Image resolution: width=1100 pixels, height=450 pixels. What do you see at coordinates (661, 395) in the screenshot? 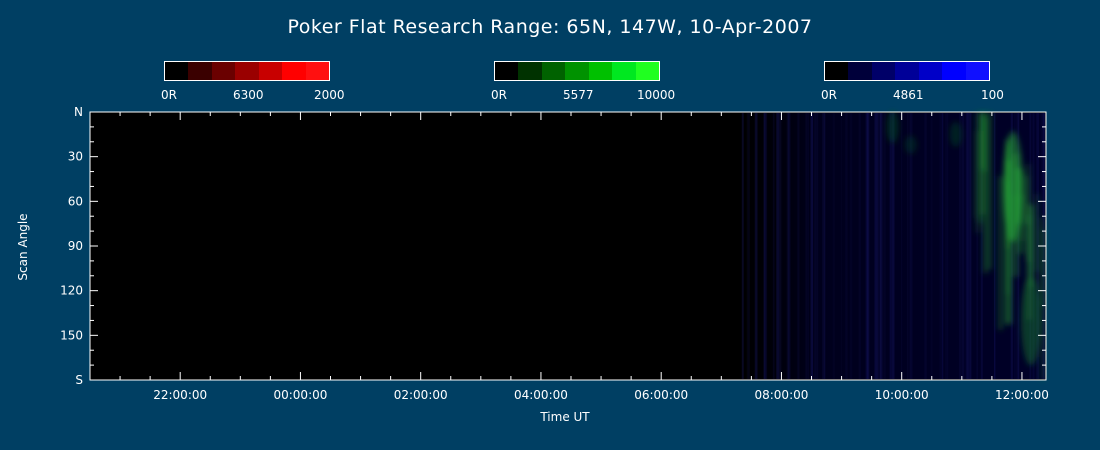
I see `x-tick-label: 06:00:00` at bounding box center [661, 395].